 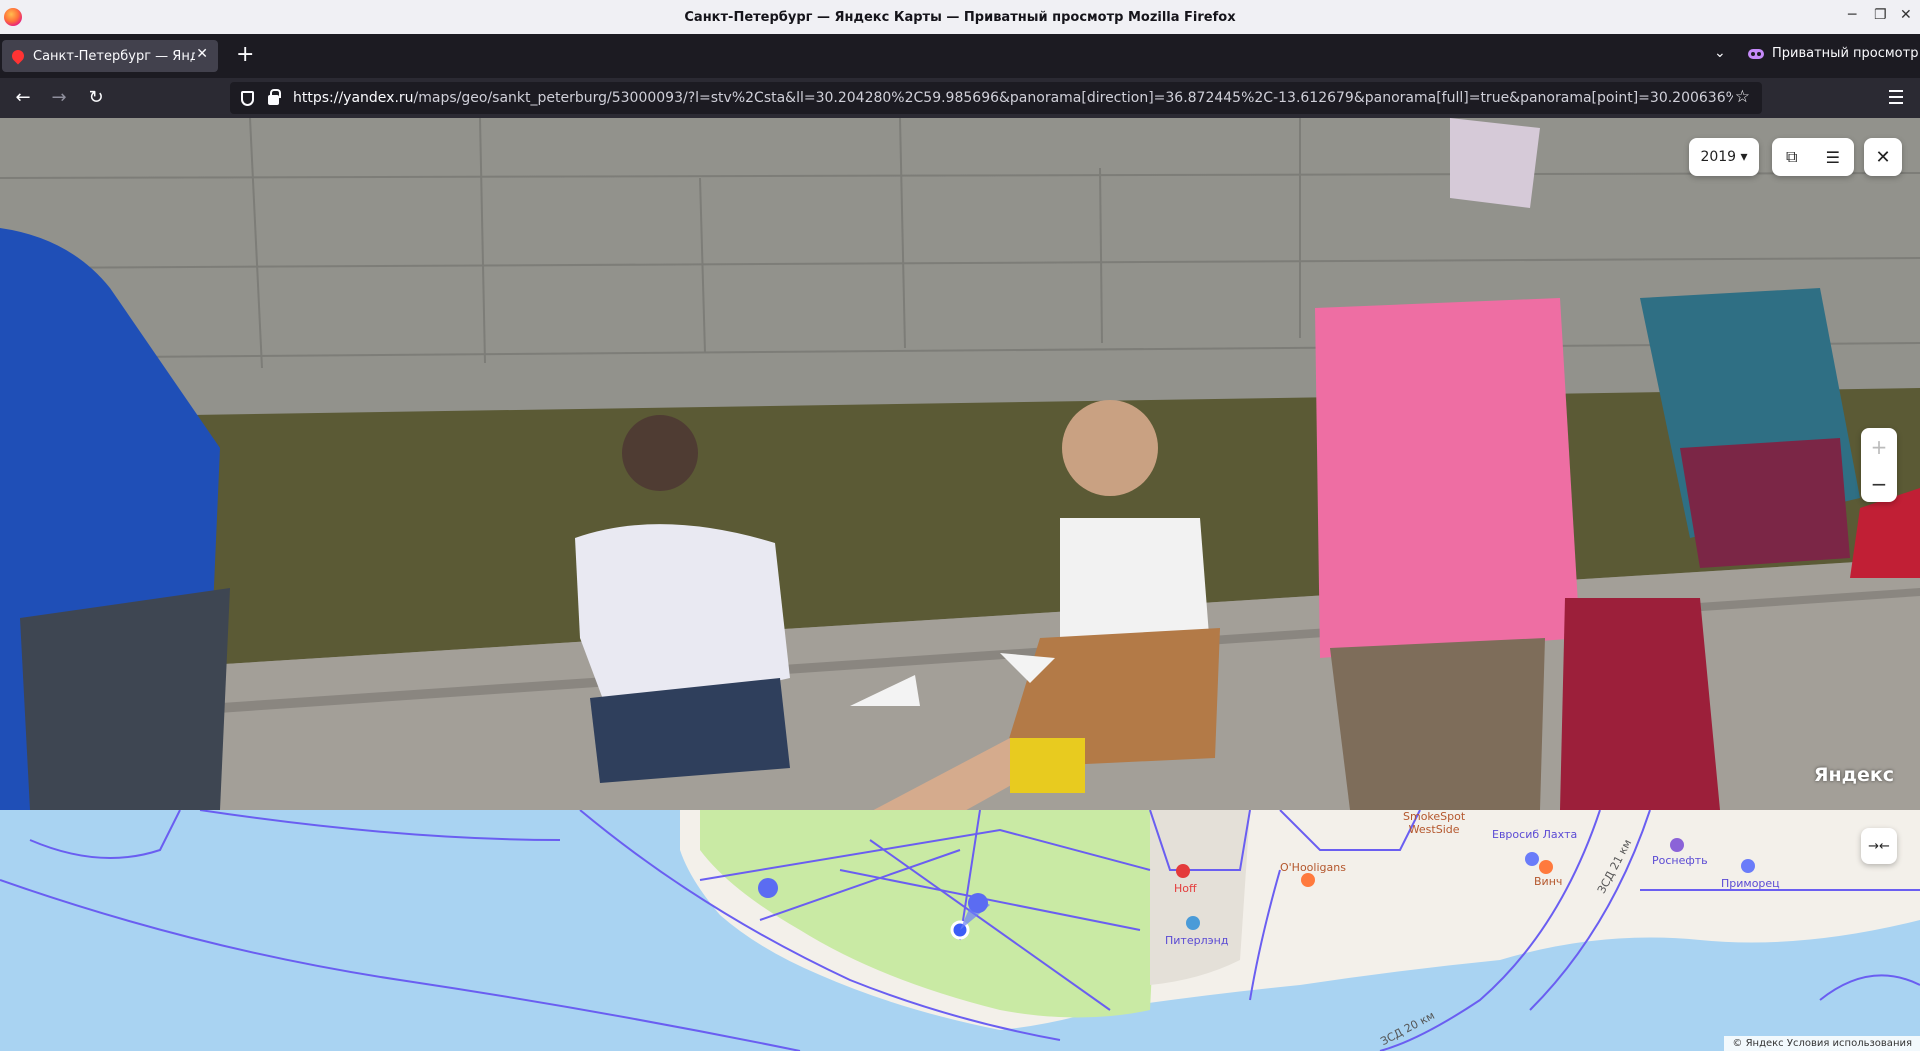 What do you see at coordinates (1879, 447) in the screenshot?
I see `zoom-in-icon: +` at bounding box center [1879, 447].